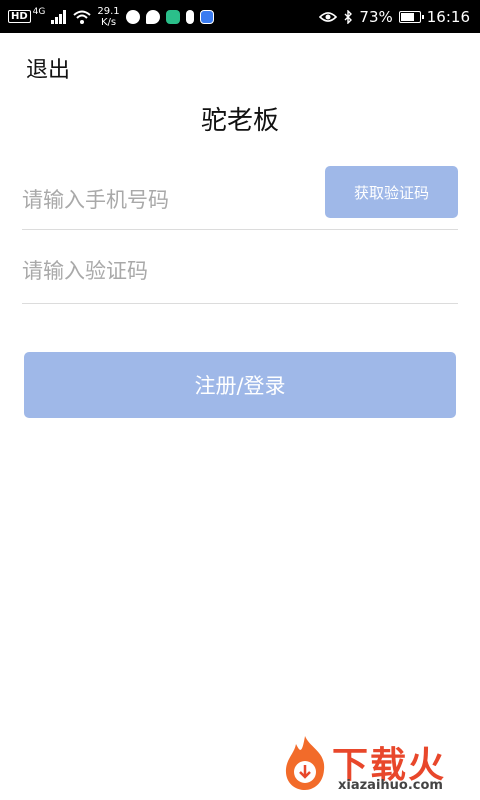 The width and height of the screenshot is (480, 800). I want to click on alert-notification-icon, so click(189, 16).